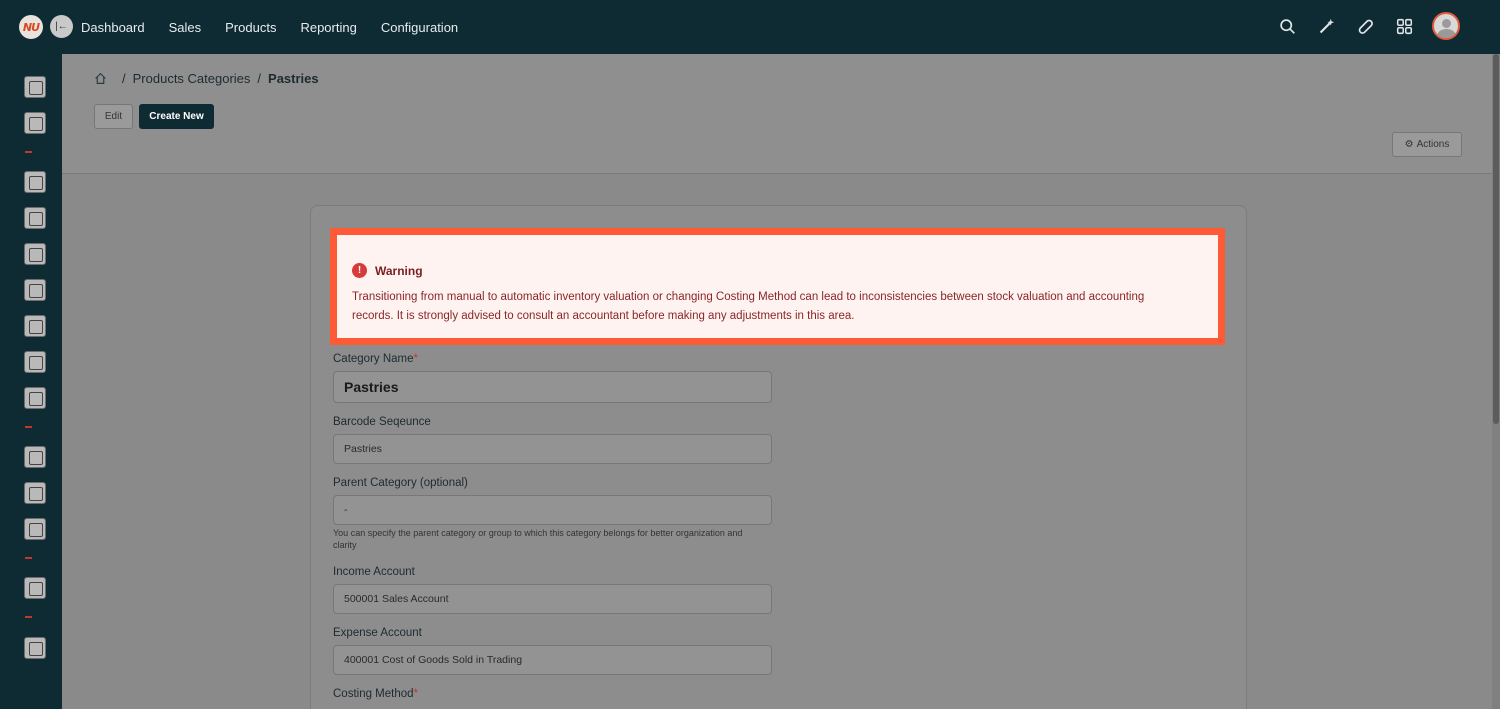 The width and height of the screenshot is (1500, 709). Describe the element at coordinates (185, 27) in the screenshot. I see `nav-sales: Sales` at that location.